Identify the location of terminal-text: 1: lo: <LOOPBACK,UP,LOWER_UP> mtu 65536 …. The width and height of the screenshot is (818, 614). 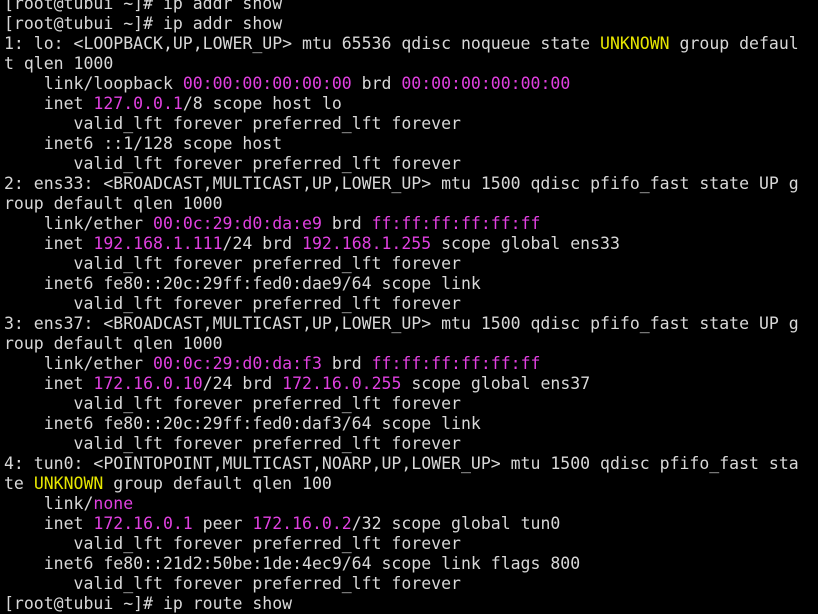
(302, 43).